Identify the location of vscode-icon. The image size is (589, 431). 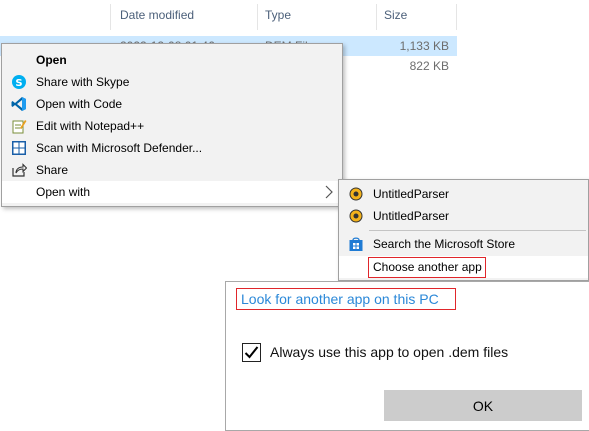
(19, 104).